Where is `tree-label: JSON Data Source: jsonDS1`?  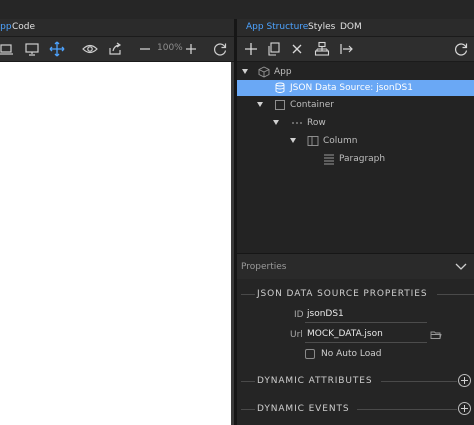 tree-label: JSON Data Source: jsonDS1 is located at coordinates (351, 88).